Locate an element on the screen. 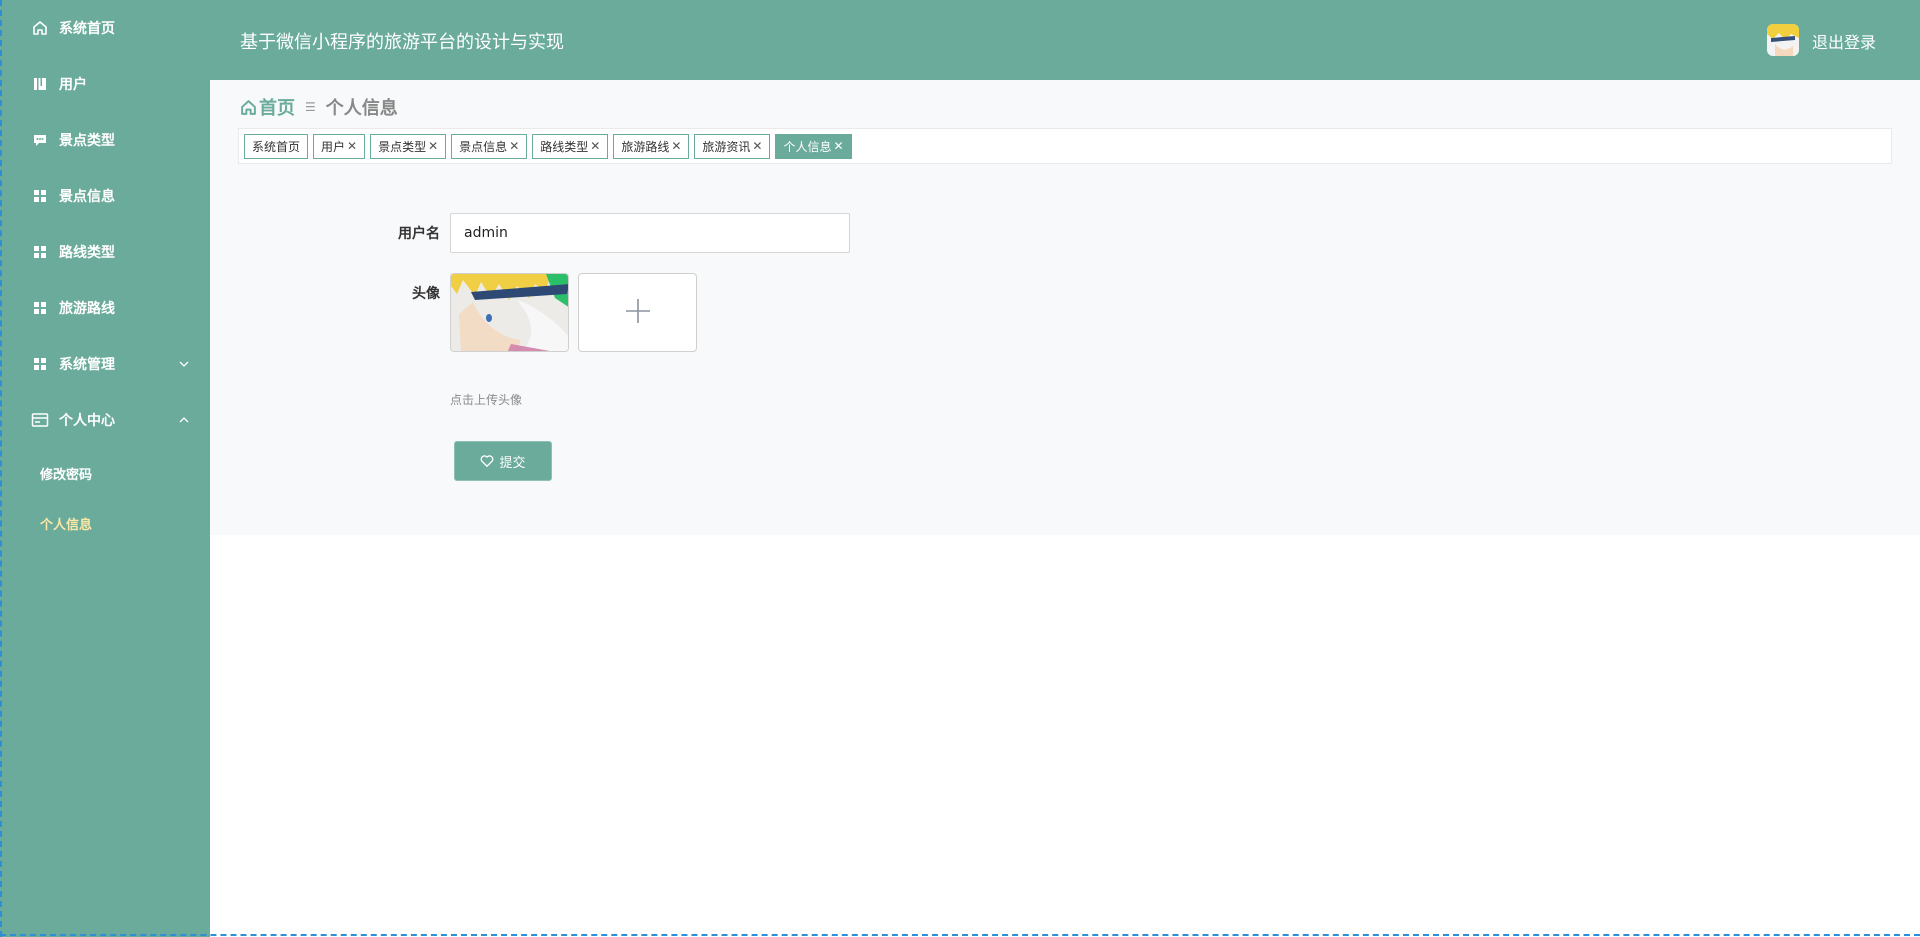 The height and width of the screenshot is (937, 1920). submit-button: 提交 is located at coordinates (503, 461).